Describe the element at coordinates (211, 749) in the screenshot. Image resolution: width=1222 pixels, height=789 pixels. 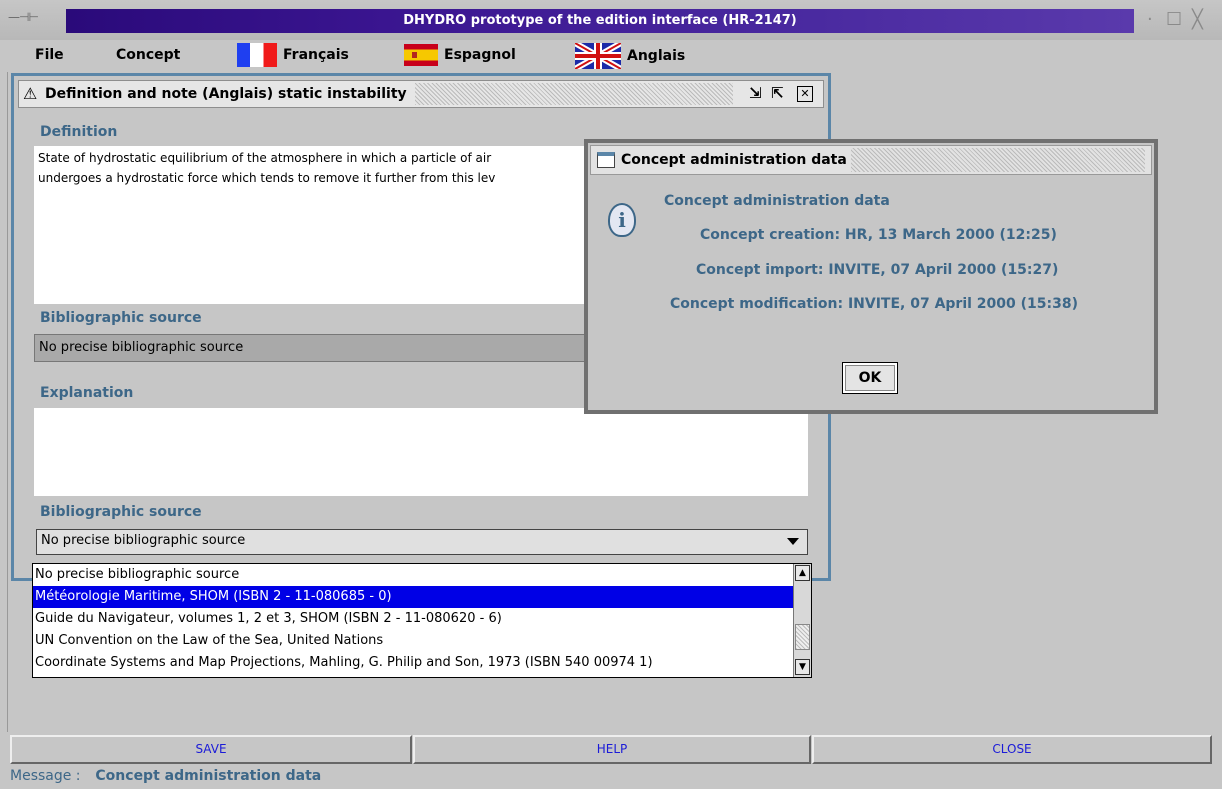
I see `save-button: SAVE` at that location.